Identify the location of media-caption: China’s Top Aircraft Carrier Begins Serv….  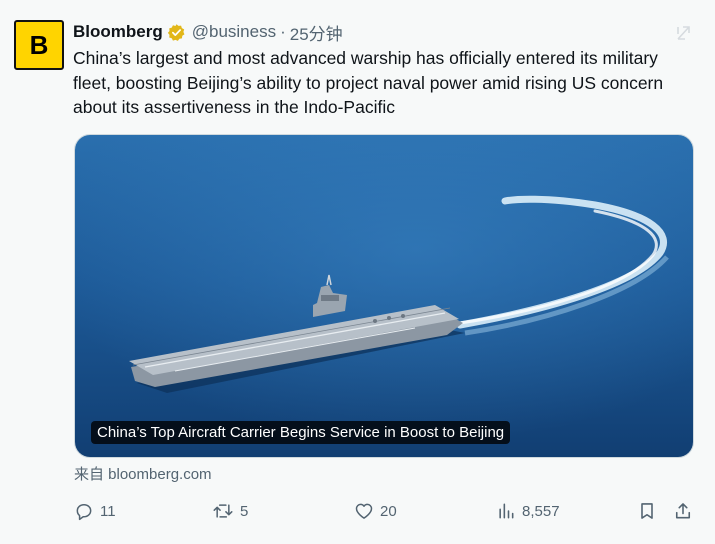
(301, 432).